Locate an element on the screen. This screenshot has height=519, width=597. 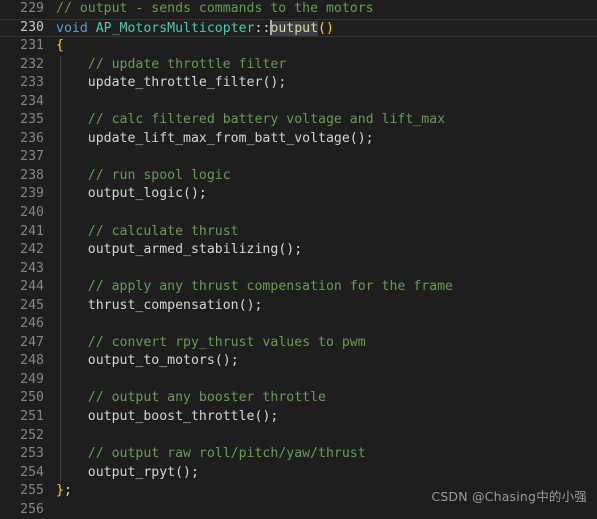
code-line-content: // run spool logic is located at coordinates (143, 176).